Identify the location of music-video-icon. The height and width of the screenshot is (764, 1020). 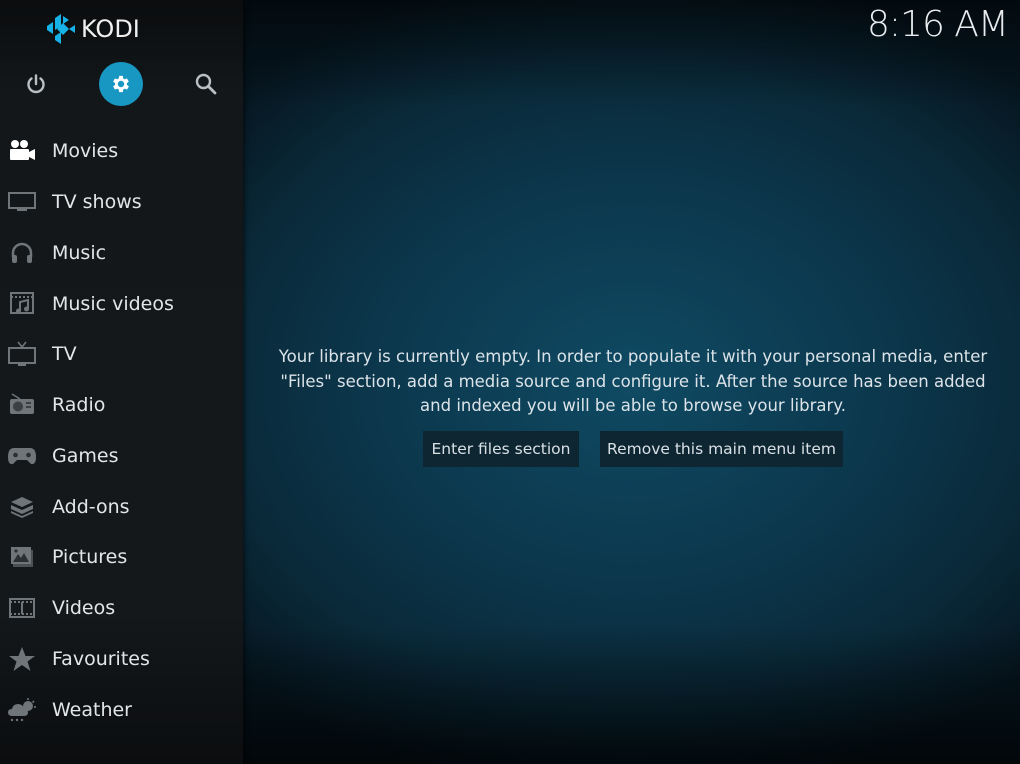
(22, 304).